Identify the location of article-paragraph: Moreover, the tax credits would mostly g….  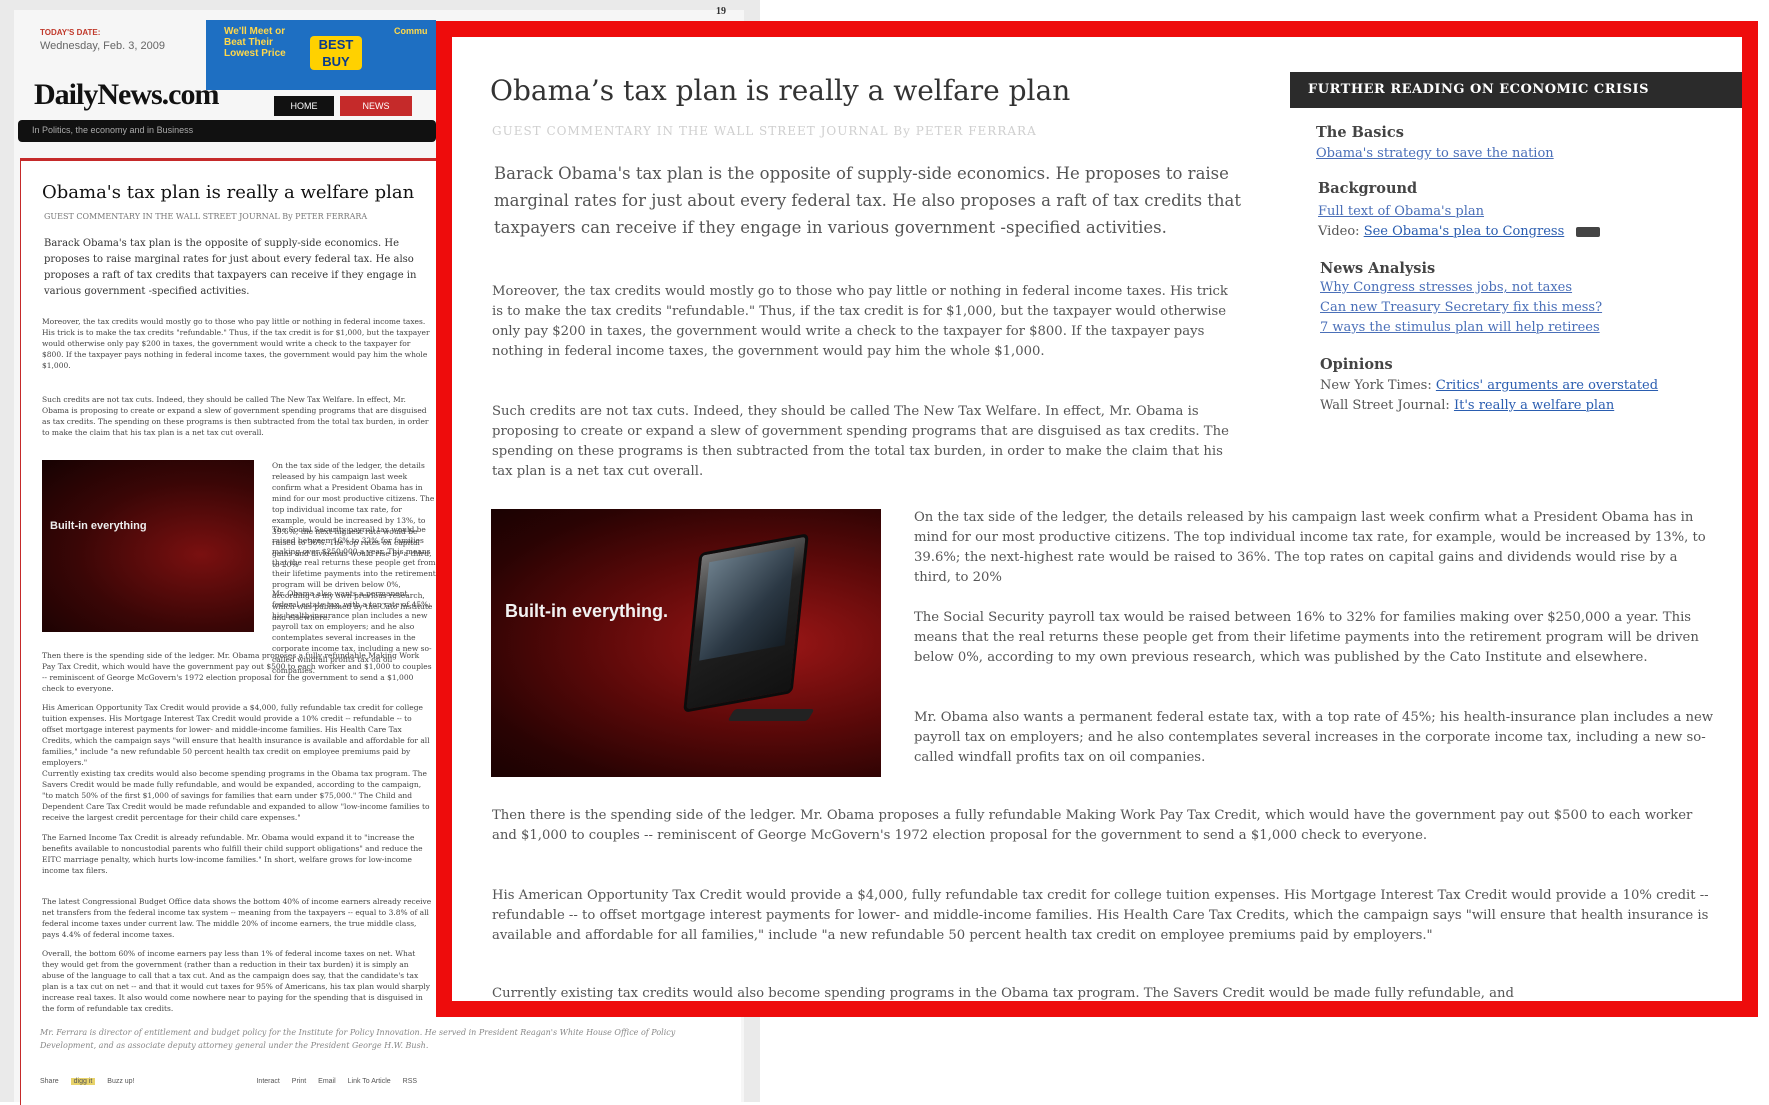
(860, 321).